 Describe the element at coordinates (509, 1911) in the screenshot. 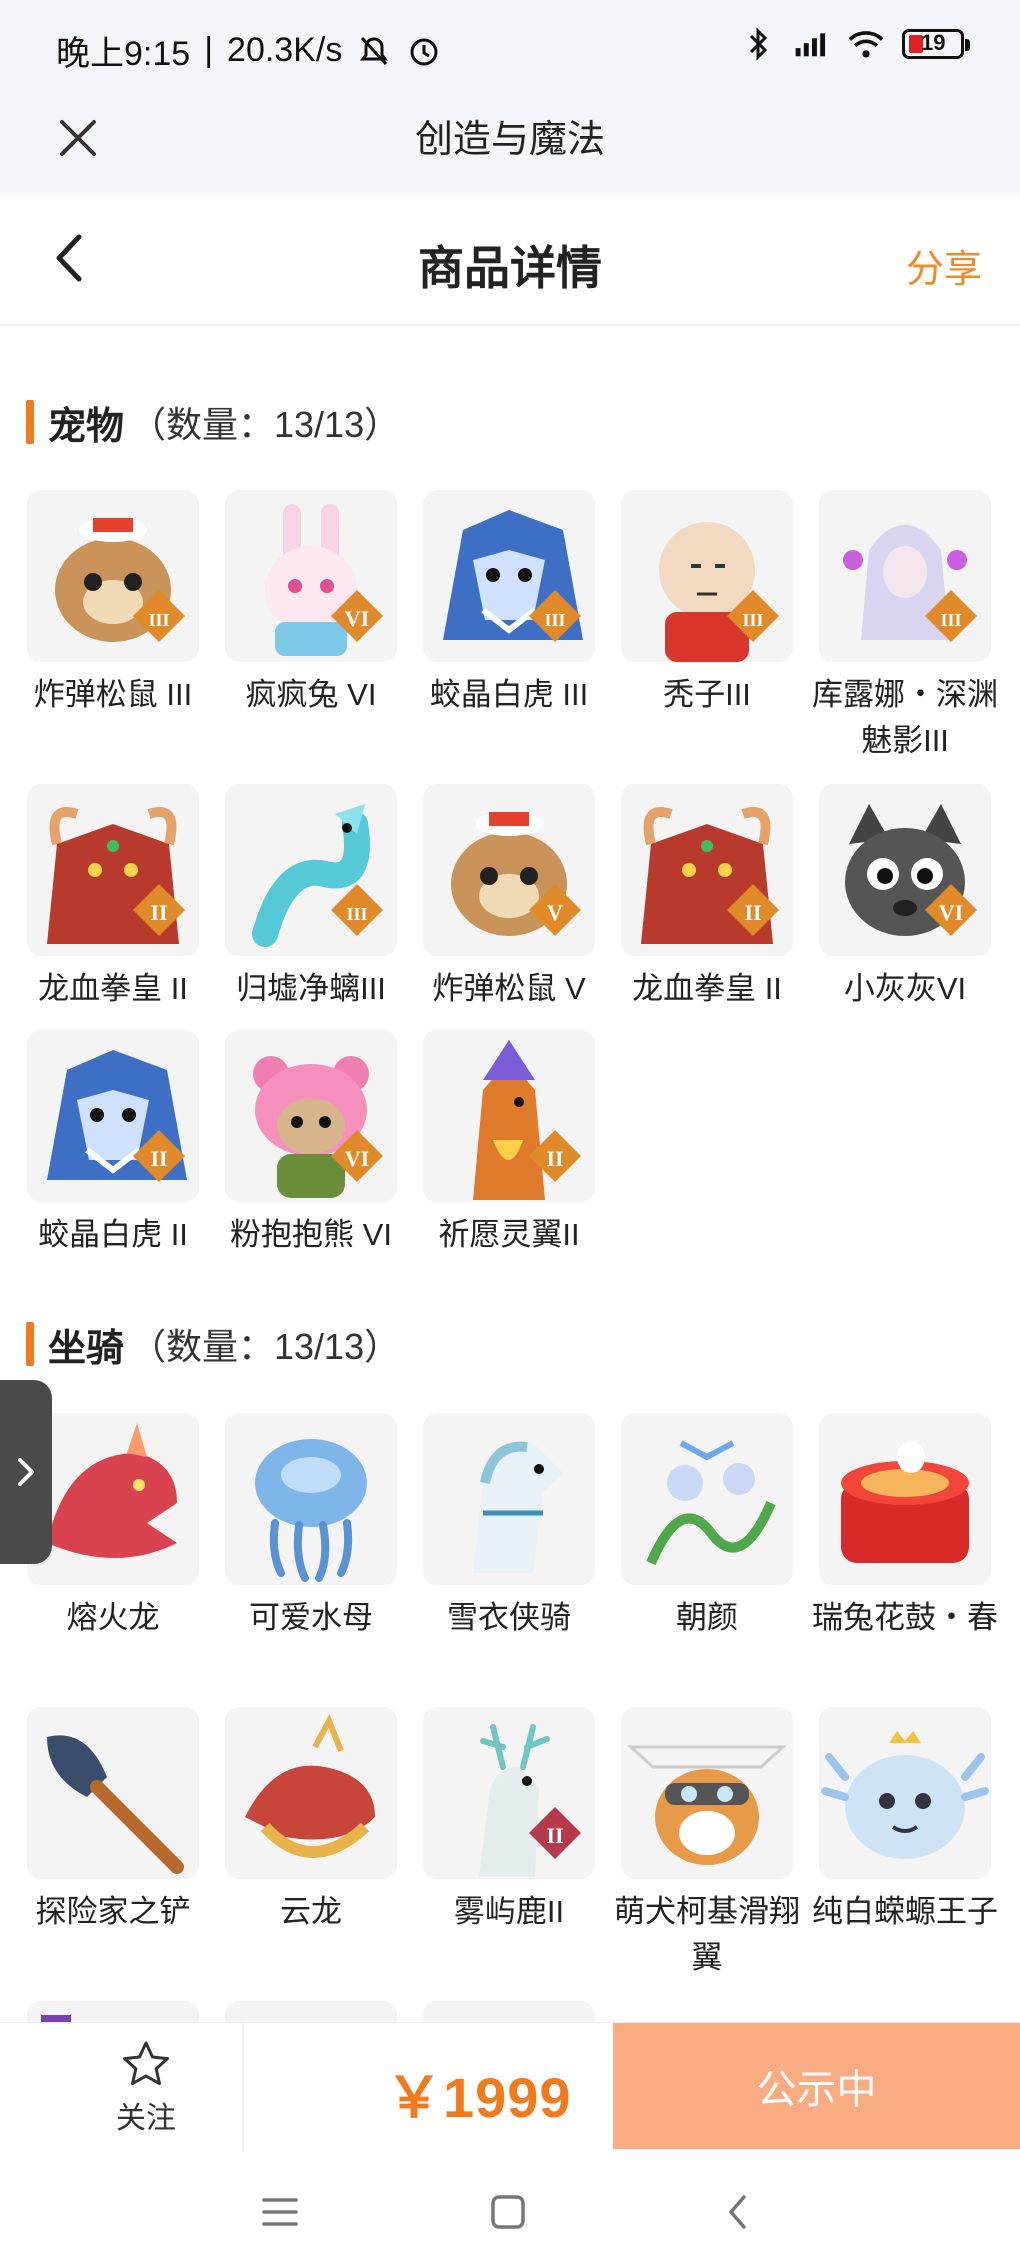

I see `mounts-item-label: 雾屿鹿II` at that location.